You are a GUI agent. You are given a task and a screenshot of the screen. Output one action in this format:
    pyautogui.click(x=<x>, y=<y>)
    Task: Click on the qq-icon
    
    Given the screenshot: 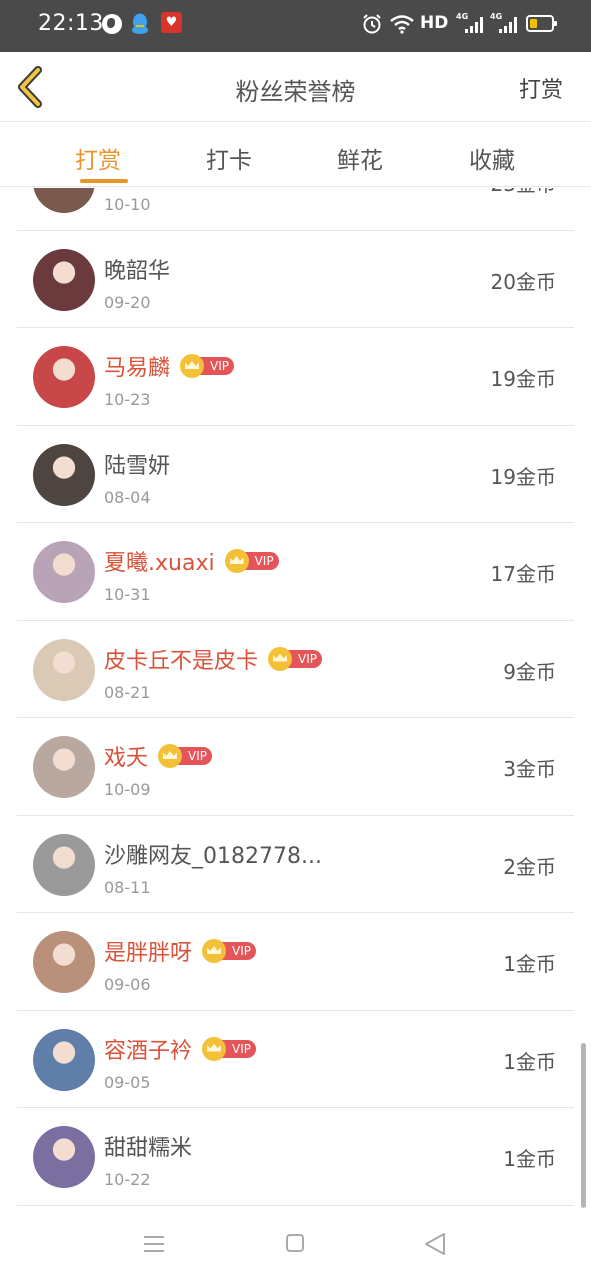 What is the action you would take?
    pyautogui.click(x=140, y=24)
    